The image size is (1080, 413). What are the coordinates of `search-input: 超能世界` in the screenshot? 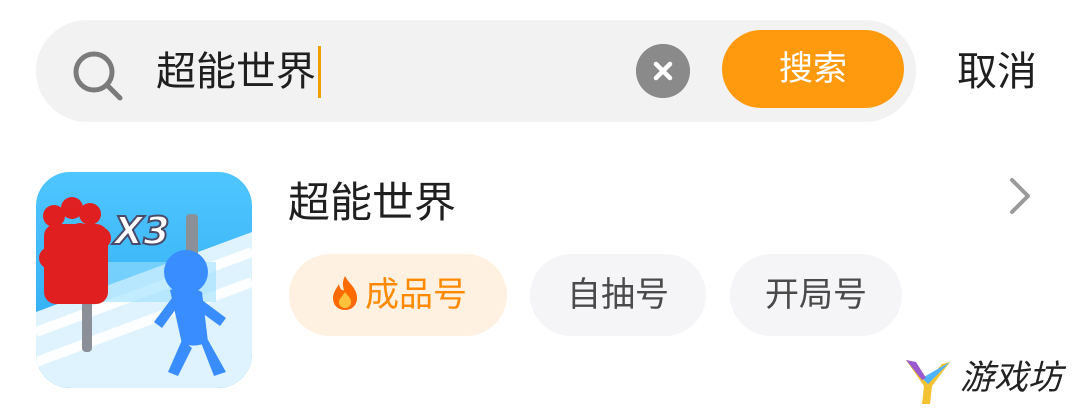 It's located at (238, 72).